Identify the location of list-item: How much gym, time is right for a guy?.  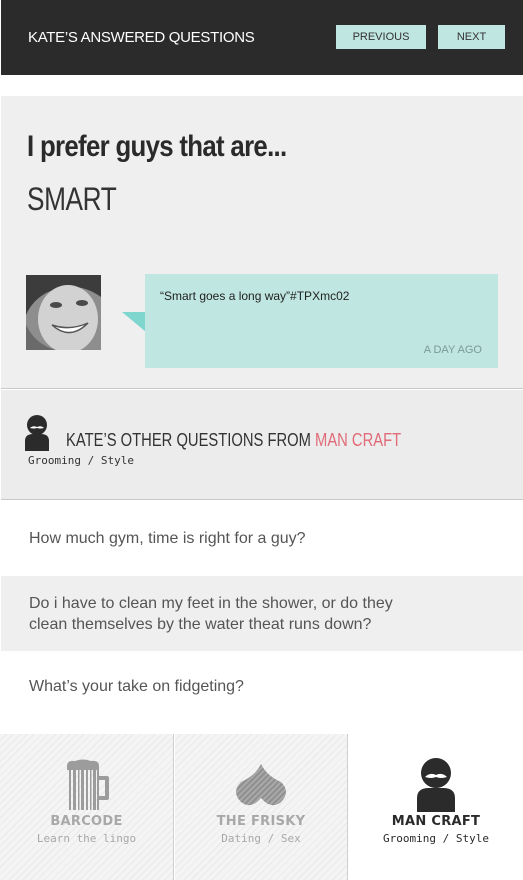
(262, 538).